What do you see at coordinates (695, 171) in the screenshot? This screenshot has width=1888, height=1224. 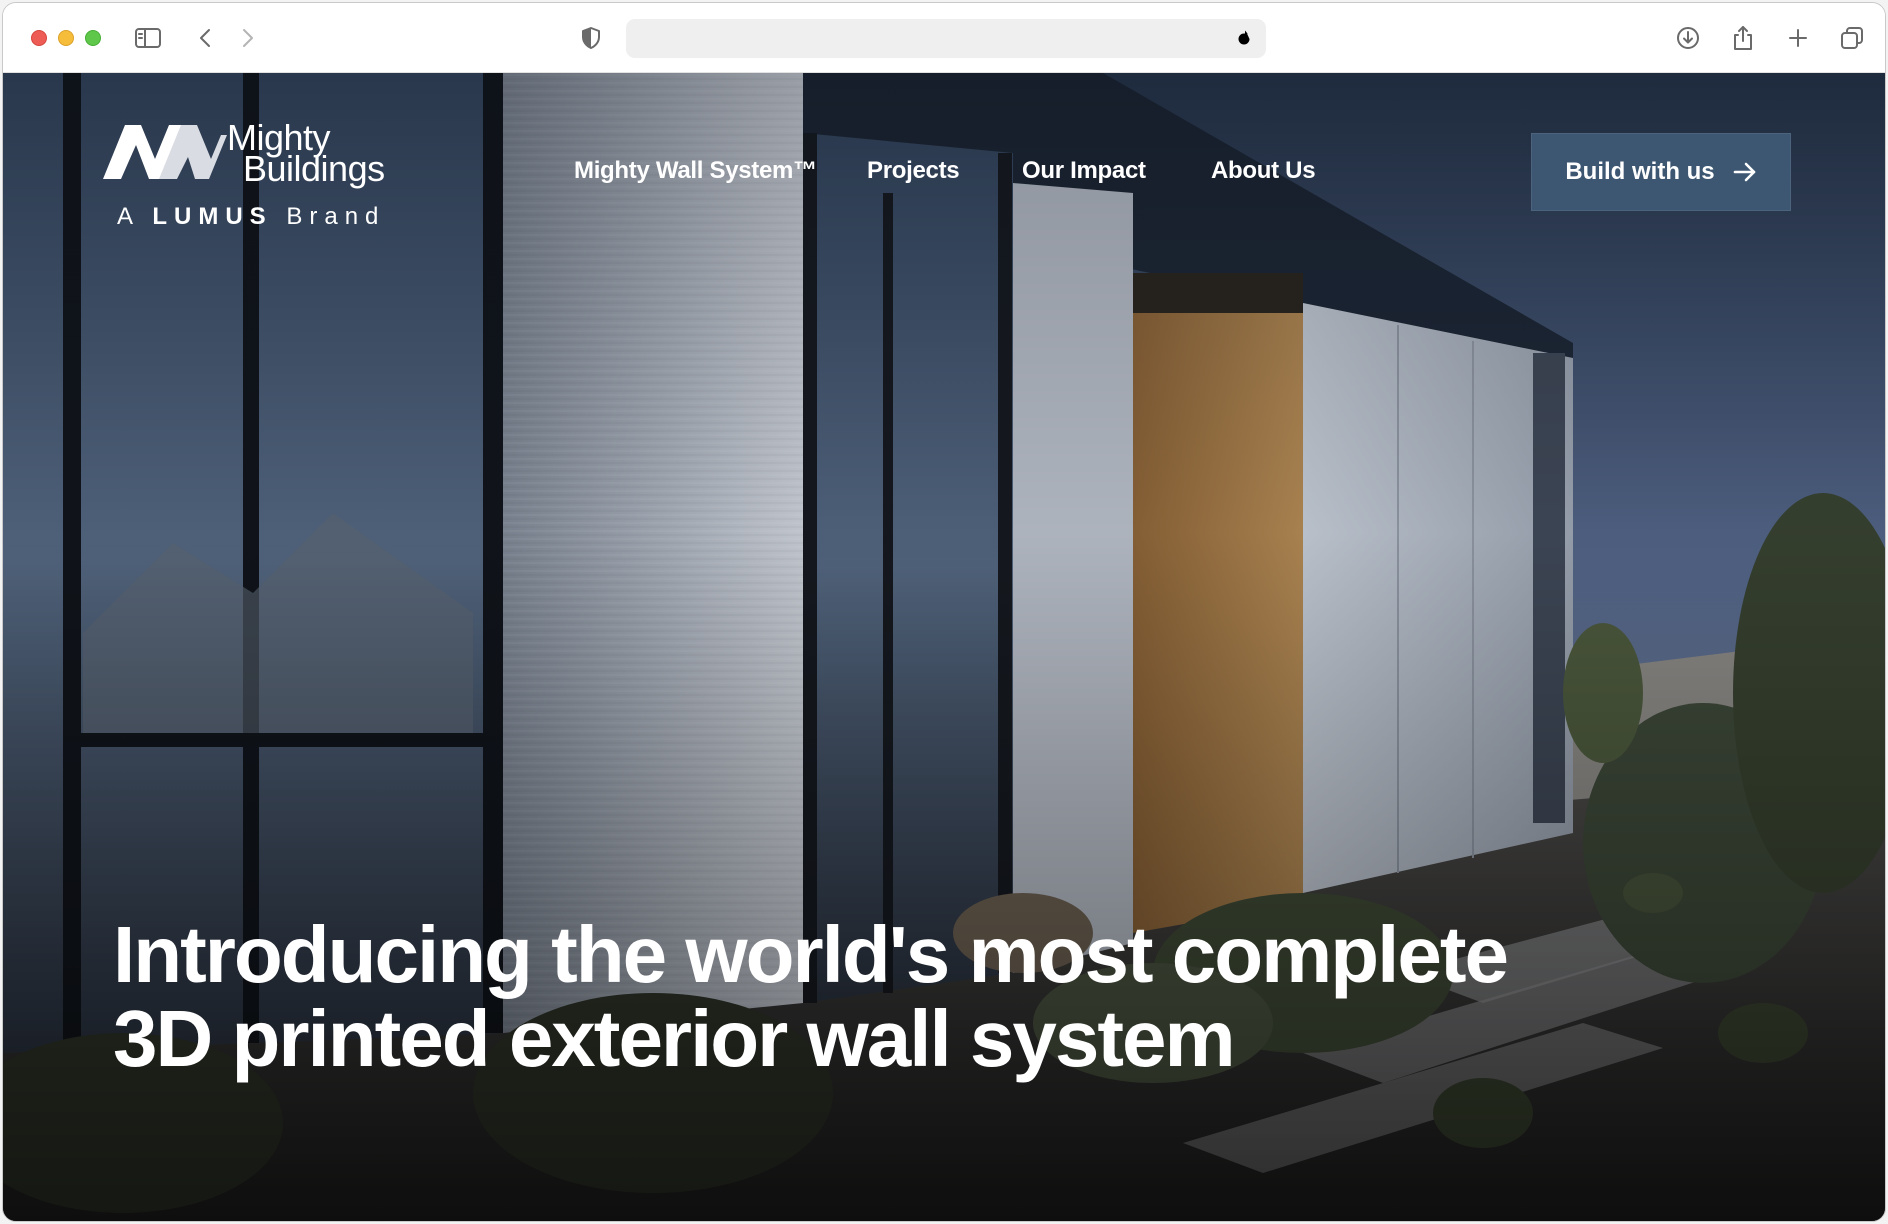 I see `nav-mighty-wall-system: Mighty Wall System™` at bounding box center [695, 171].